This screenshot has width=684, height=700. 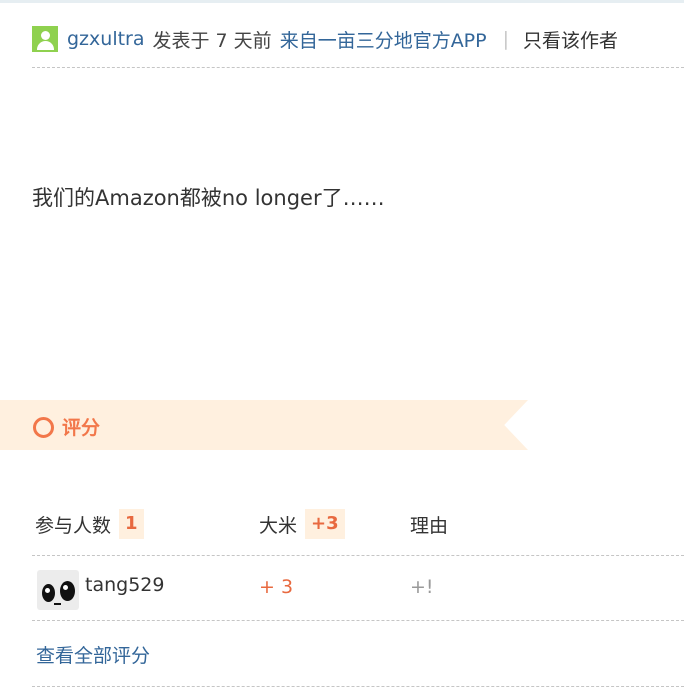 I want to click on header-divider, so click(x=358, y=67).